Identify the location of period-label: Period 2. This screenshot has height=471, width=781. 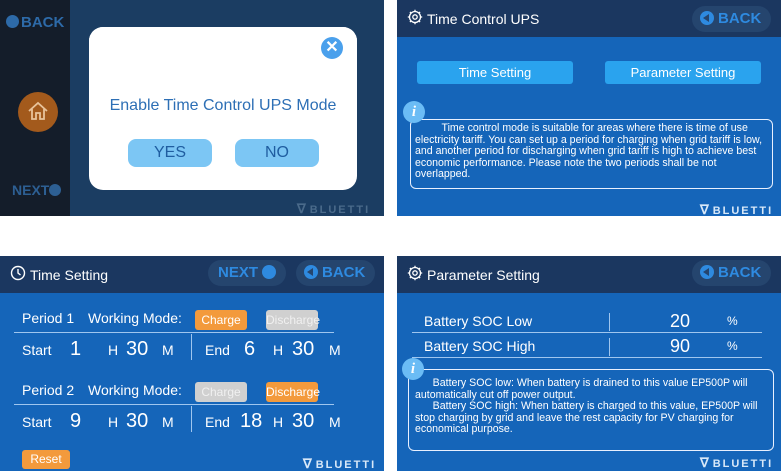
(48, 390).